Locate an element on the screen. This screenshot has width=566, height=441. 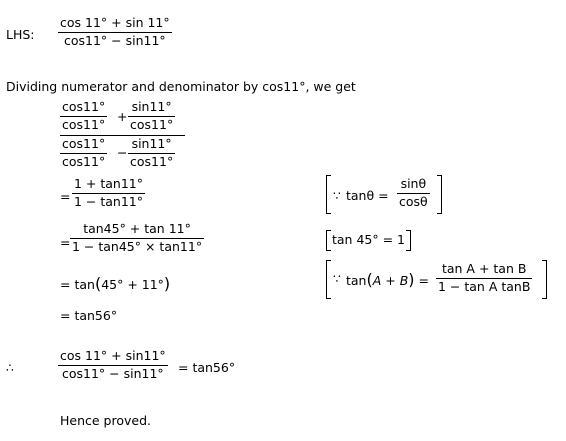
note2-text: tan 45° = 1 is located at coordinates (368, 239).